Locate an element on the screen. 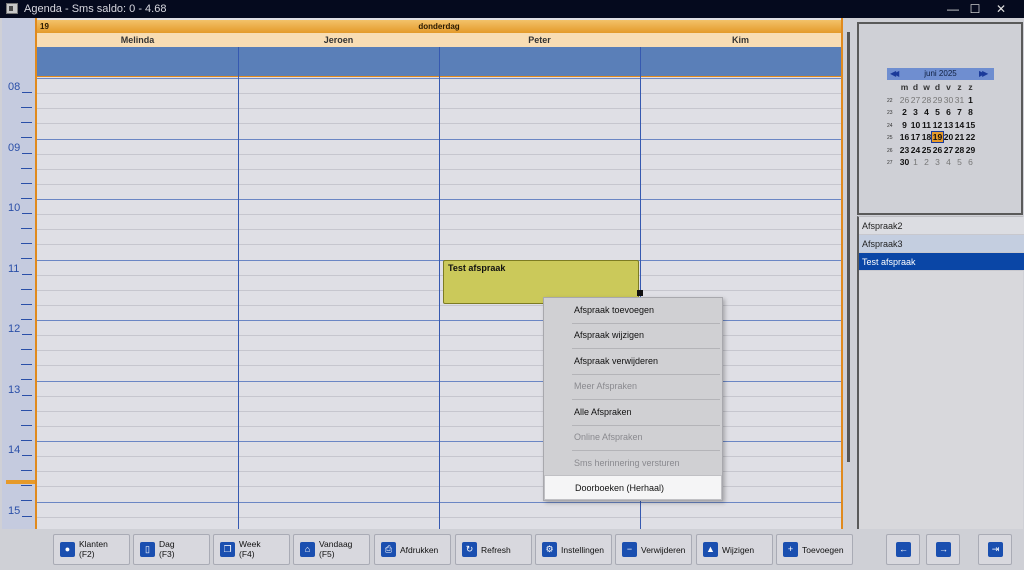 The width and height of the screenshot is (1024, 570). calendar-day: 9 is located at coordinates (904, 125).